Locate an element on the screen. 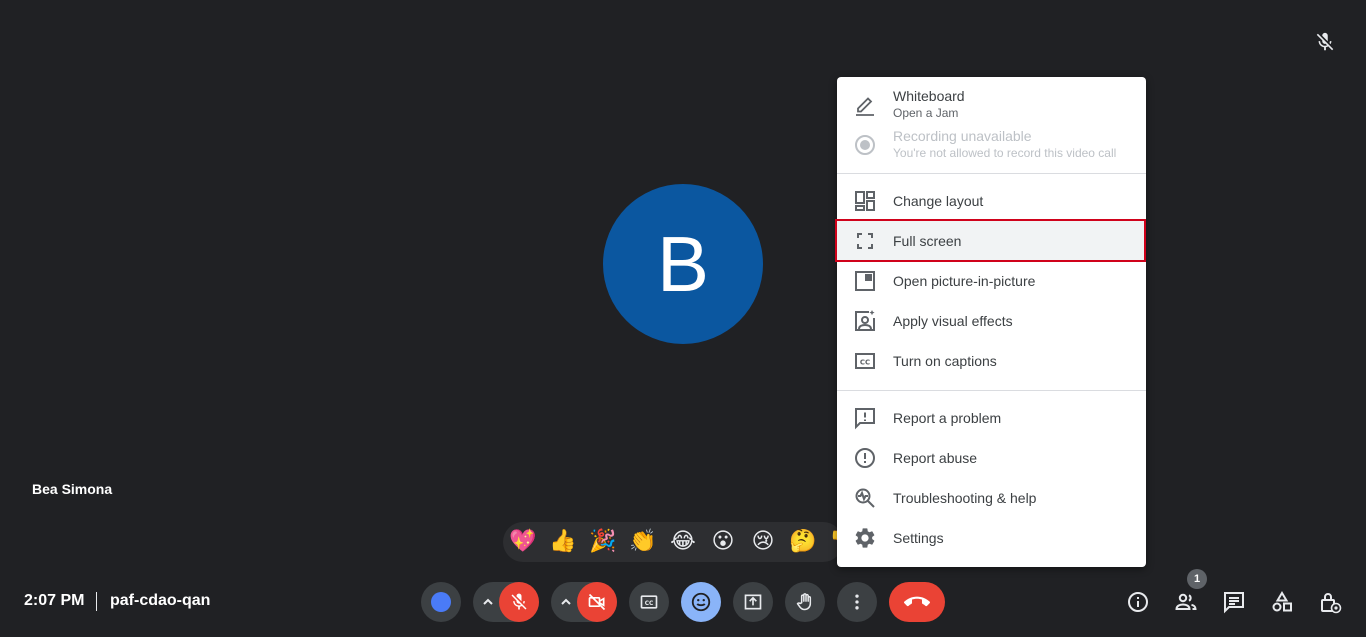  more-vert-icon is located at coordinates (857, 602).